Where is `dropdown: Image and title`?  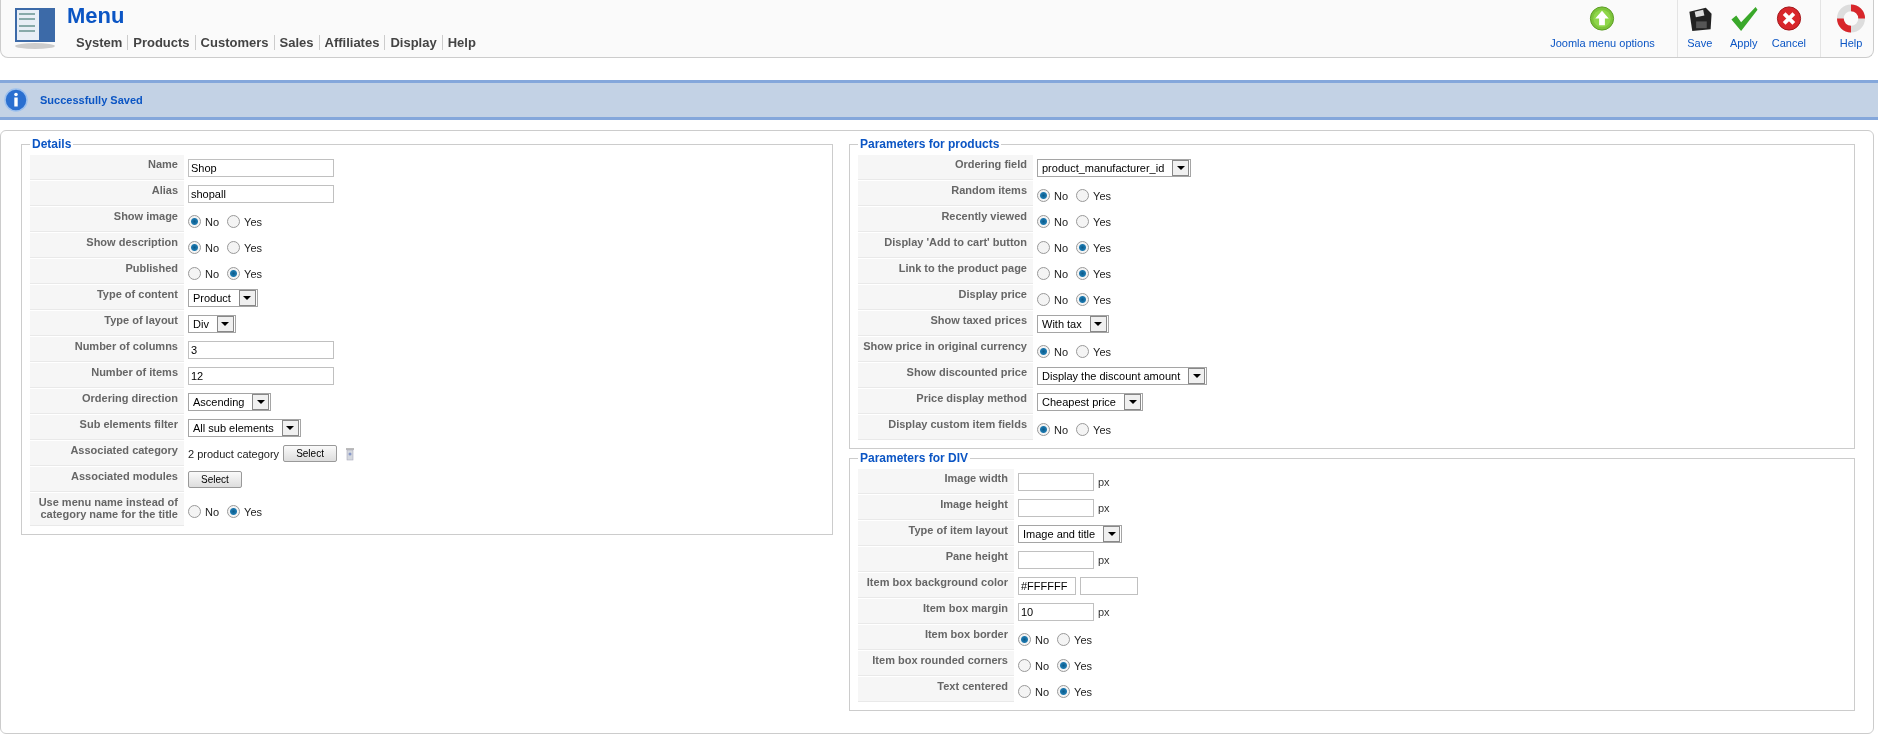 dropdown: Image and title is located at coordinates (1070, 533).